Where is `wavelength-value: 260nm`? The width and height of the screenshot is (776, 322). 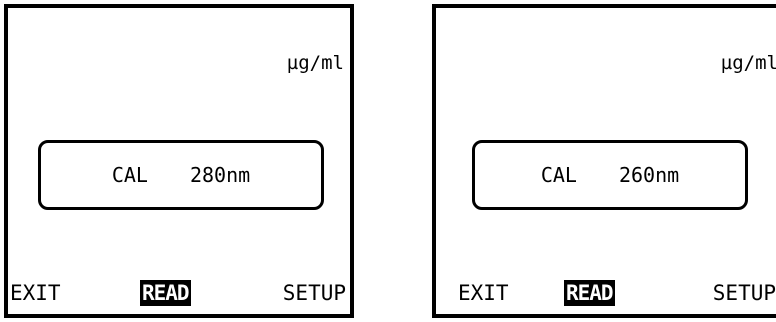
wavelength-value: 260nm is located at coordinates (649, 175).